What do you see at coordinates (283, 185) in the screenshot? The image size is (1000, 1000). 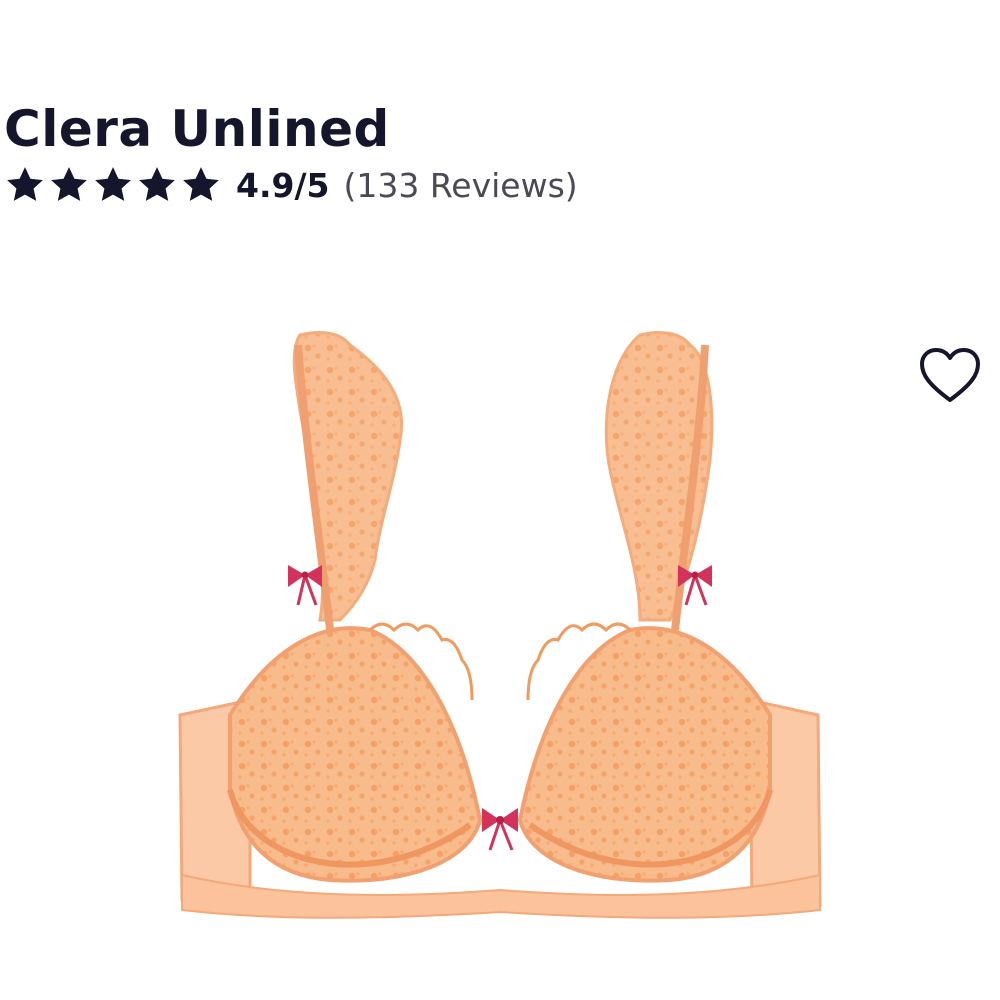 I see `rating-score: 4.9/5` at bounding box center [283, 185].